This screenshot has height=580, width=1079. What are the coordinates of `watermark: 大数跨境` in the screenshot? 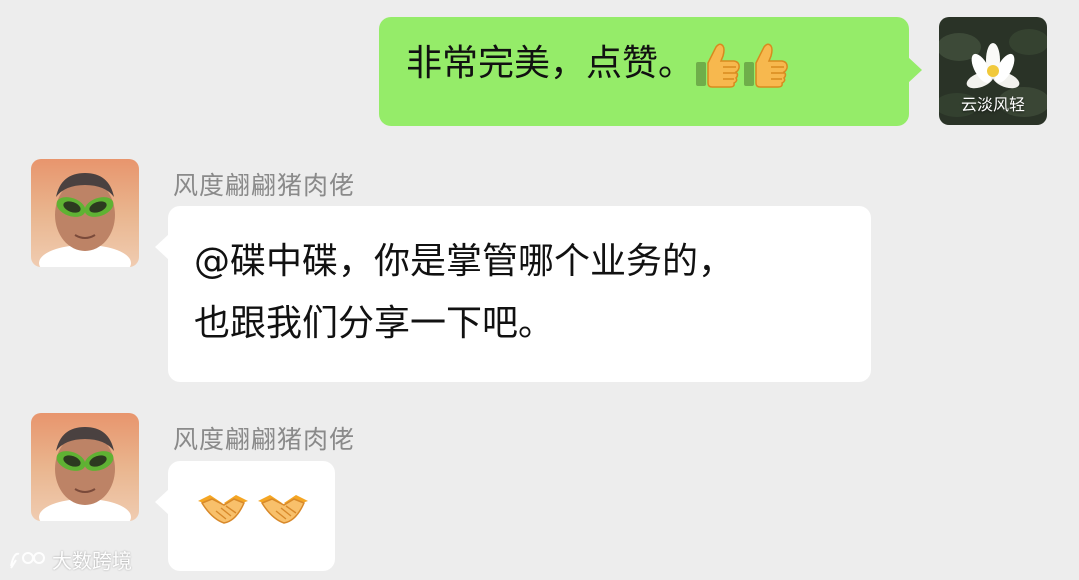 It's located at (70, 559).